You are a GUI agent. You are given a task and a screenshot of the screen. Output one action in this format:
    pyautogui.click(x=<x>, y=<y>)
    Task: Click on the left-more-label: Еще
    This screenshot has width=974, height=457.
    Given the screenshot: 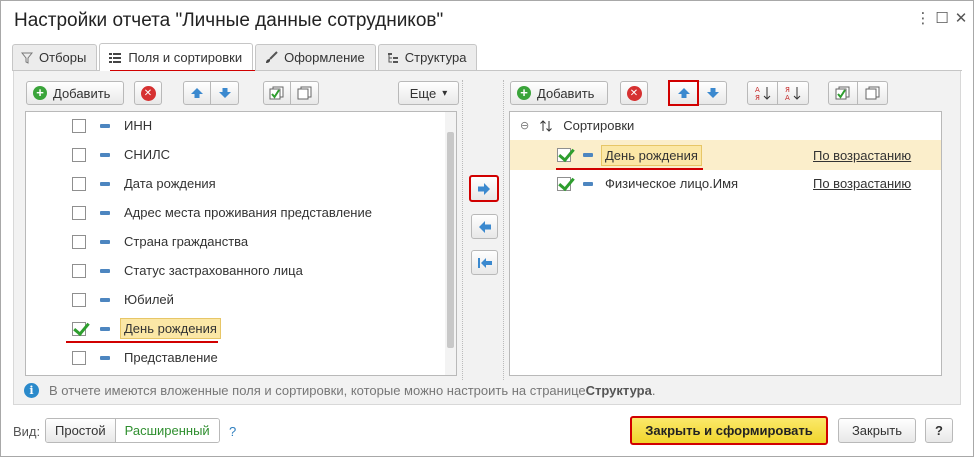 What is the action you would take?
    pyautogui.click(x=423, y=93)
    